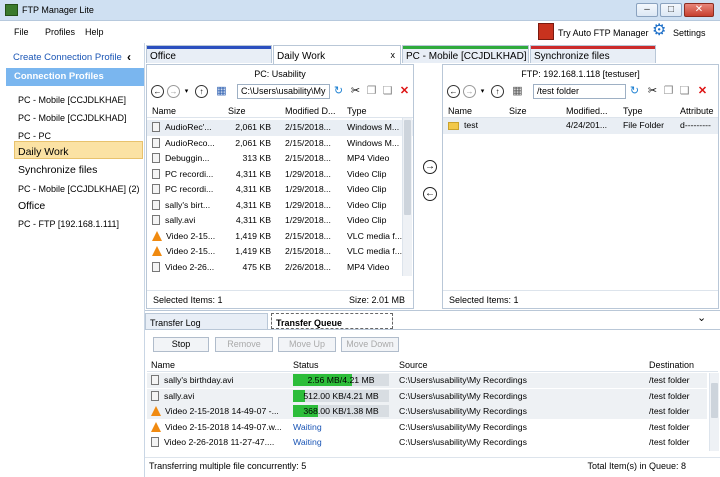 The width and height of the screenshot is (720, 477). Describe the element at coordinates (413, 365) in the screenshot. I see `col-source: Source` at that location.